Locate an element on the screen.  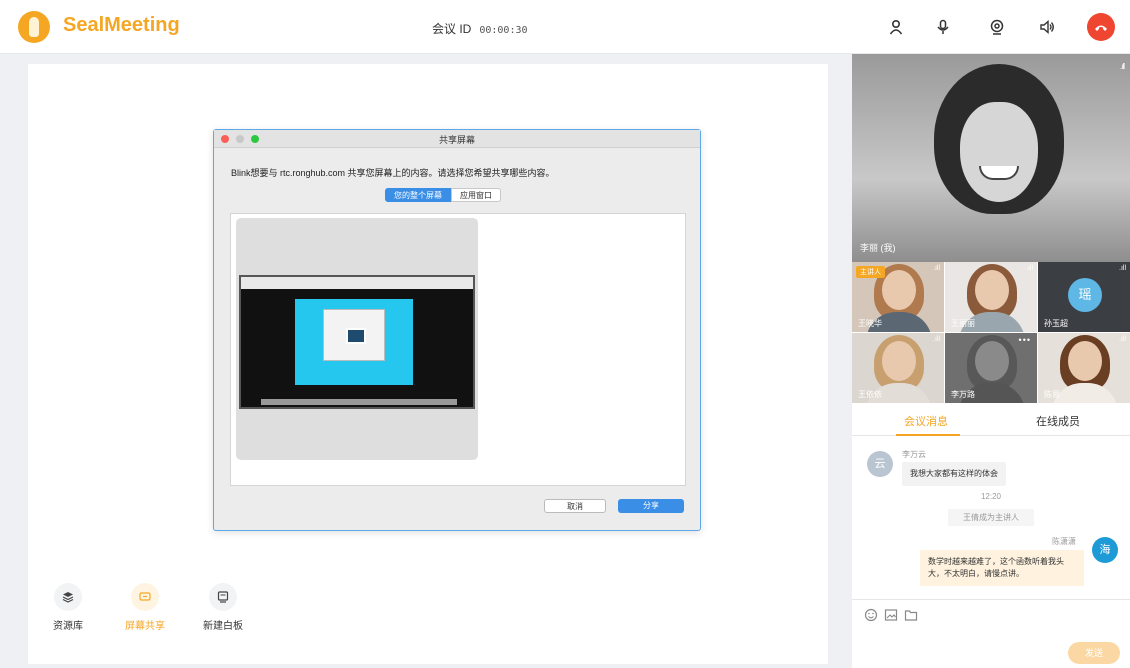
members-button is located at coordinates (896, 27).